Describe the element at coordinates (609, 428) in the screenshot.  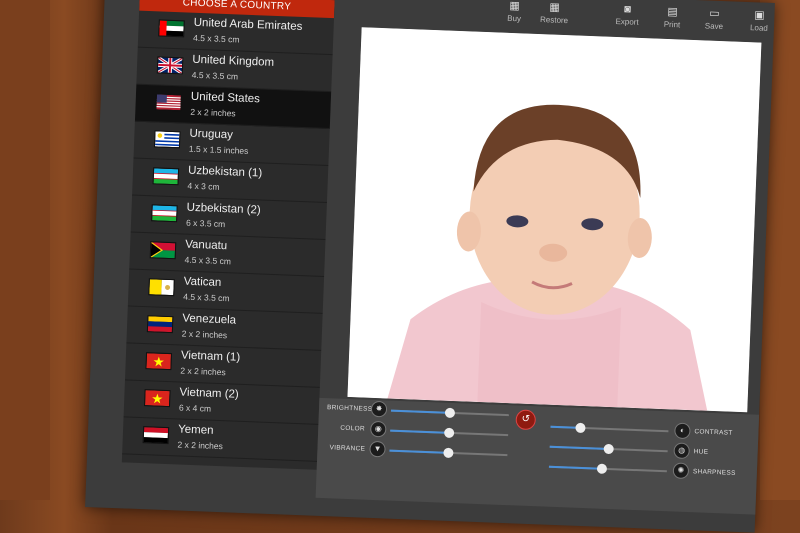
I see `contrast-slider` at that location.